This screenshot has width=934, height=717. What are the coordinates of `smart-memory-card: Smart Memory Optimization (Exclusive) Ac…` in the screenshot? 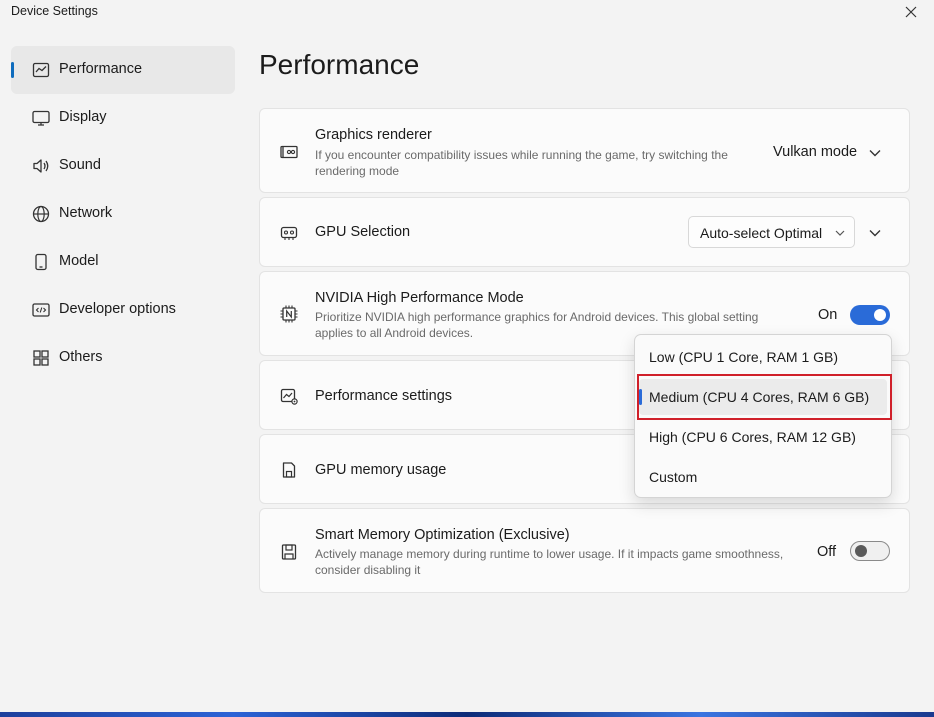 It's located at (584, 550).